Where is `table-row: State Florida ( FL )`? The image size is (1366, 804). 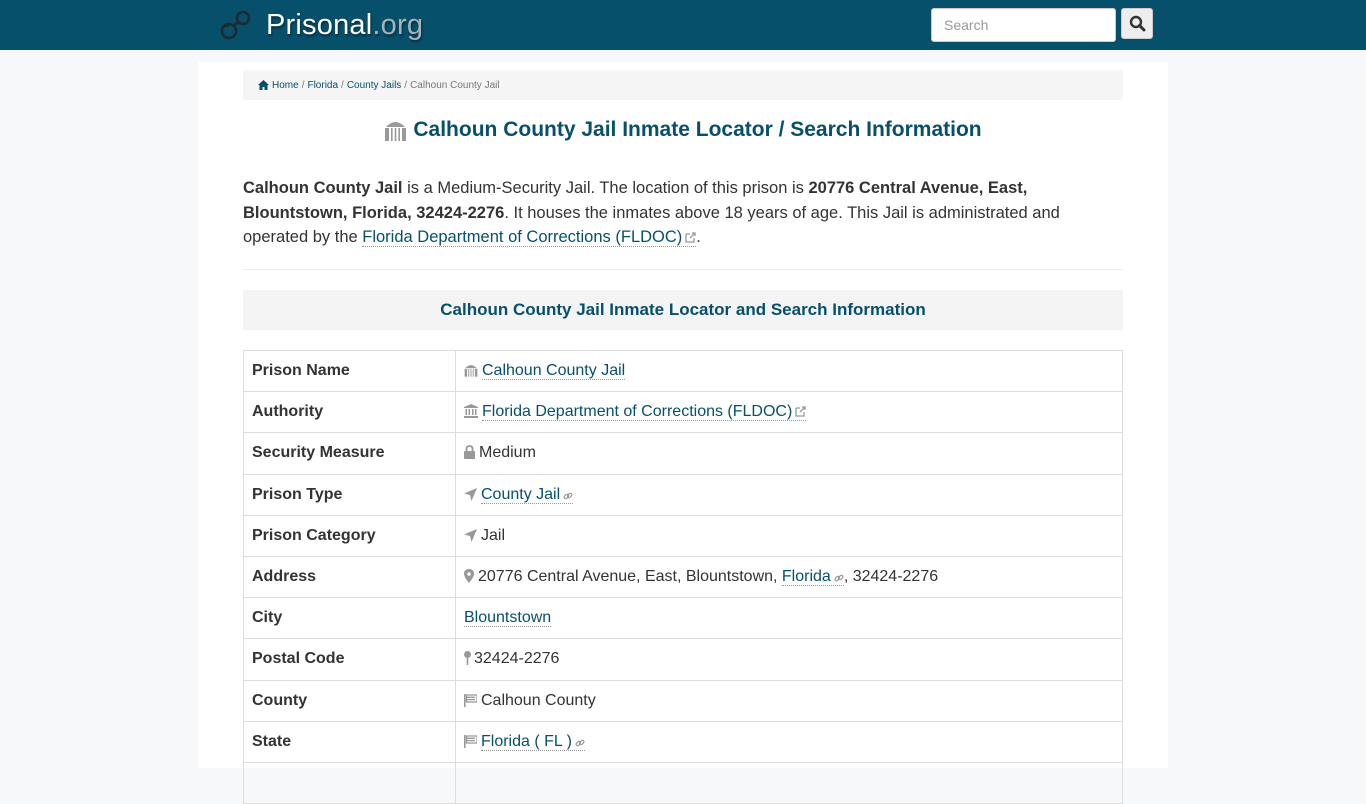
table-row: State Florida ( FL ) is located at coordinates (683, 741).